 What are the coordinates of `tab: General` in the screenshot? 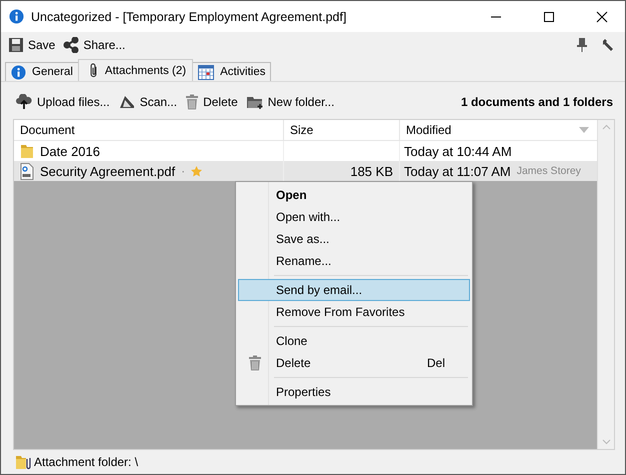 It's located at (42, 71).